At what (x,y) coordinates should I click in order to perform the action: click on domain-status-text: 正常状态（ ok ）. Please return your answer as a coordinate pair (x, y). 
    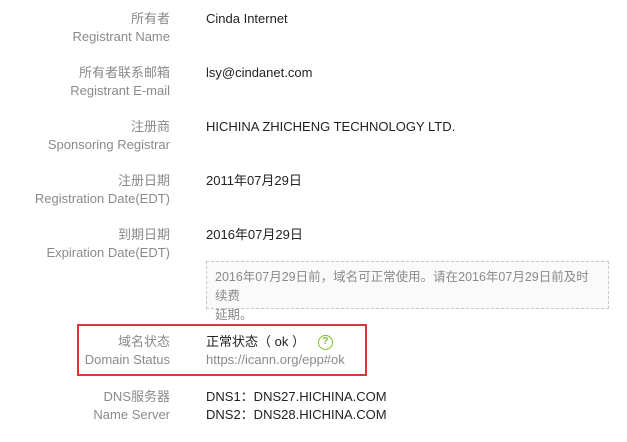
    Looking at the image, I should click on (255, 341).